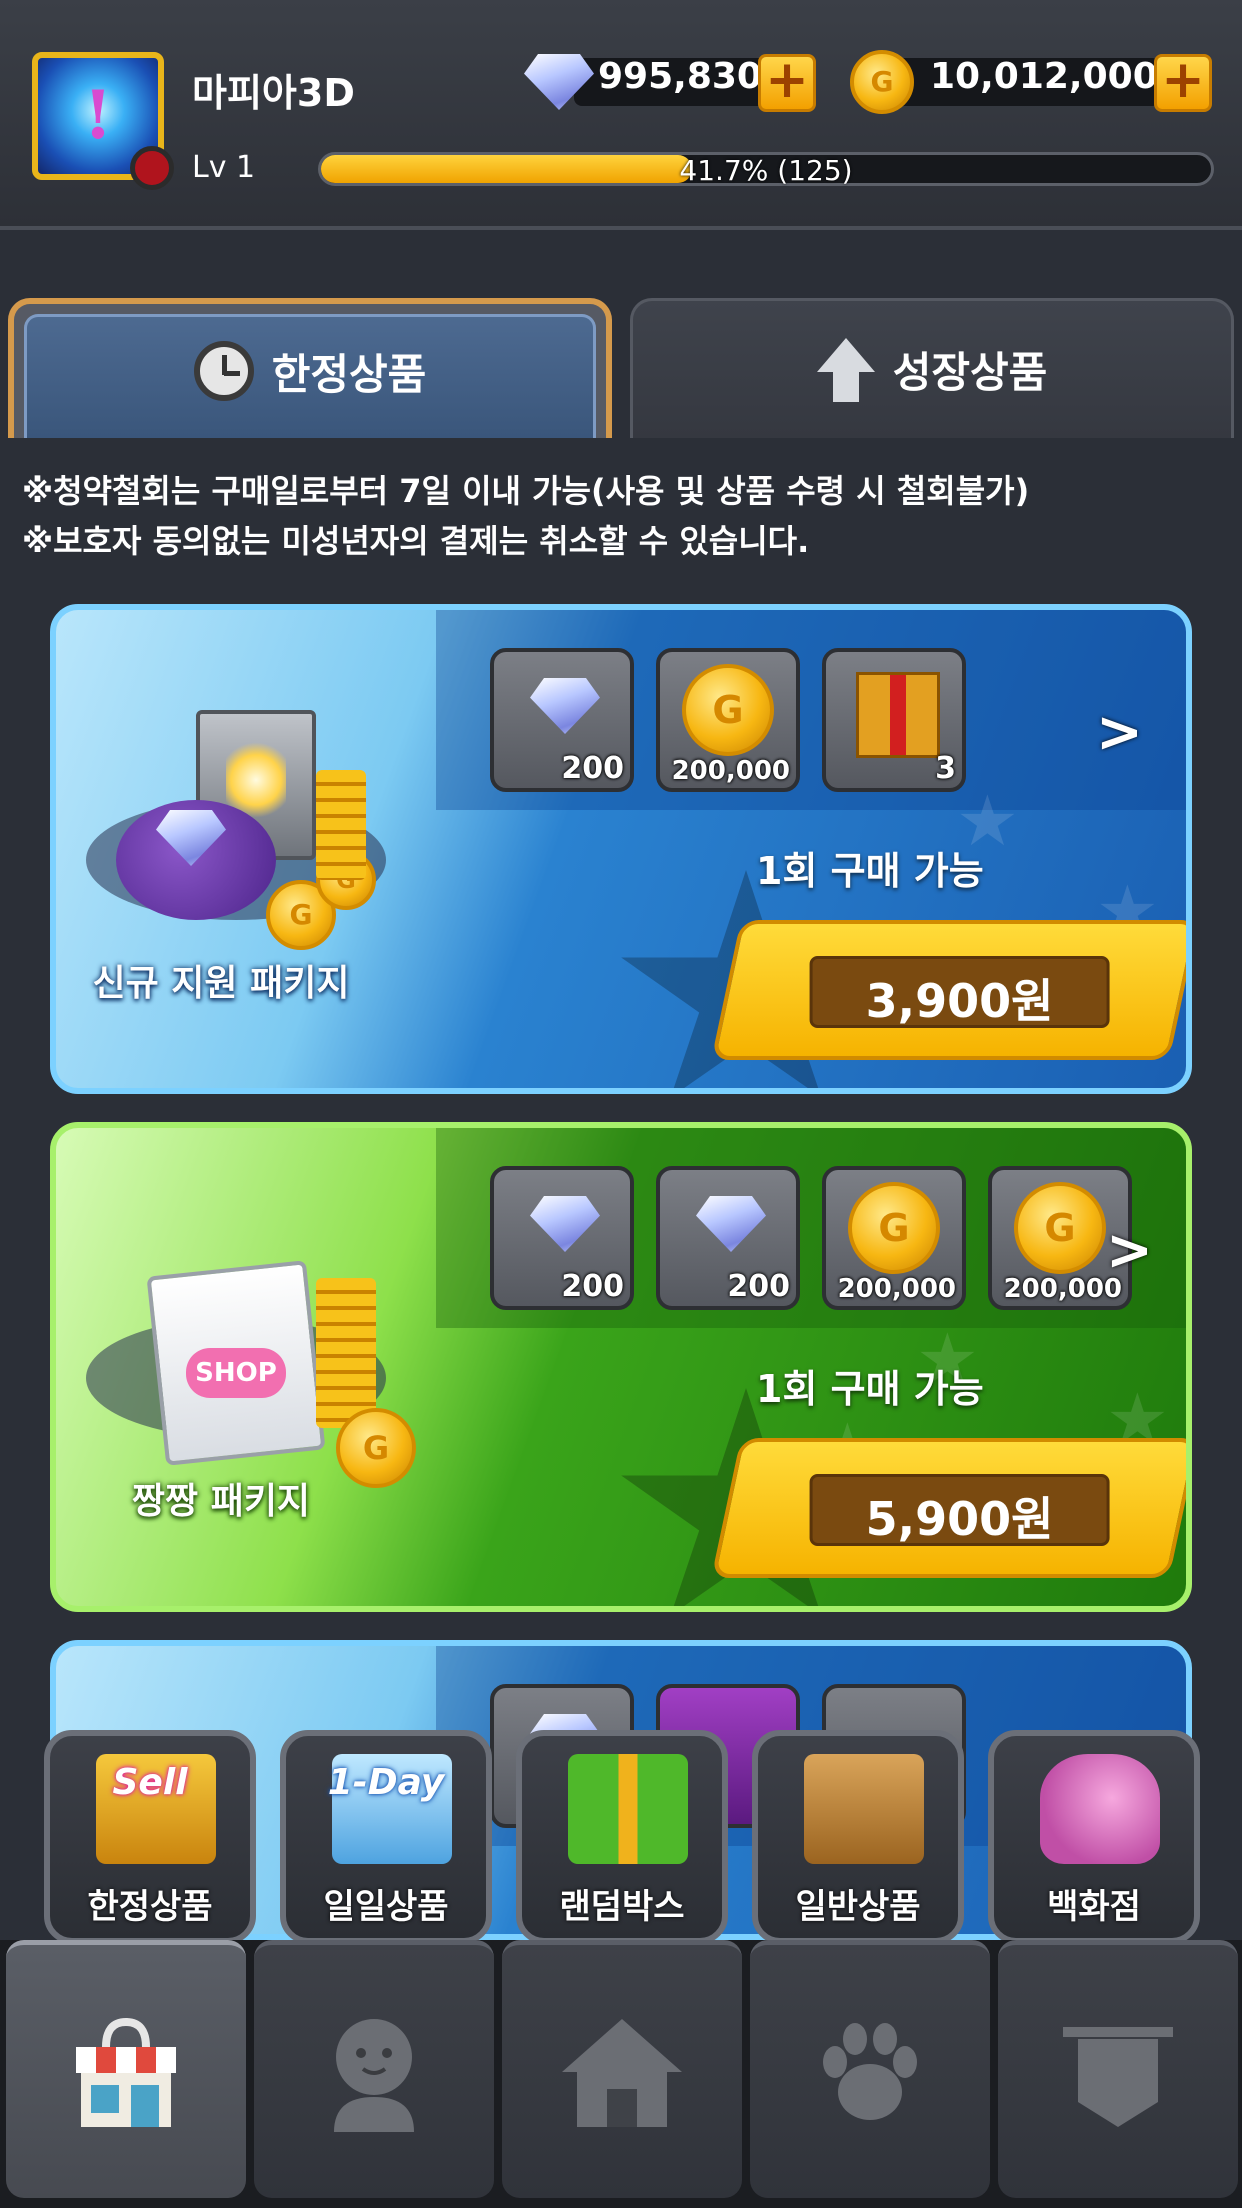 Image resolution: width=1242 pixels, height=2208 pixels. I want to click on category-label: 백화점, so click(1094, 1907).